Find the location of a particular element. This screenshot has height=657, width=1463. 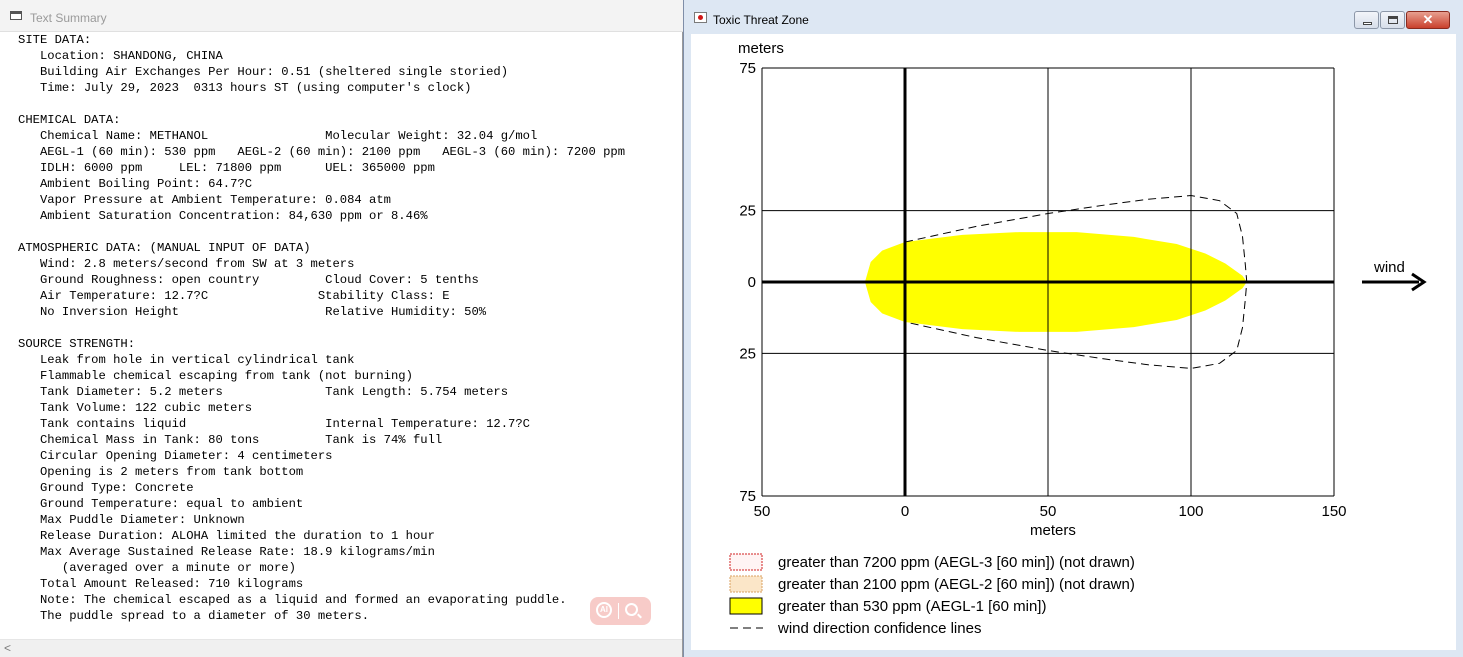

summary-line: Opening is 2 meters from tank bottom is located at coordinates (161, 472).